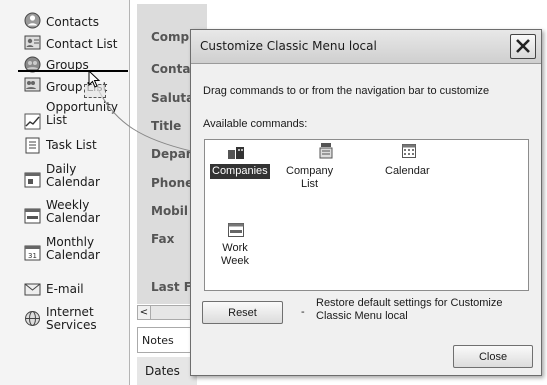 This screenshot has width=547, height=385. What do you see at coordinates (73, 71) in the screenshot?
I see `drop-insertion-line` at bounding box center [73, 71].